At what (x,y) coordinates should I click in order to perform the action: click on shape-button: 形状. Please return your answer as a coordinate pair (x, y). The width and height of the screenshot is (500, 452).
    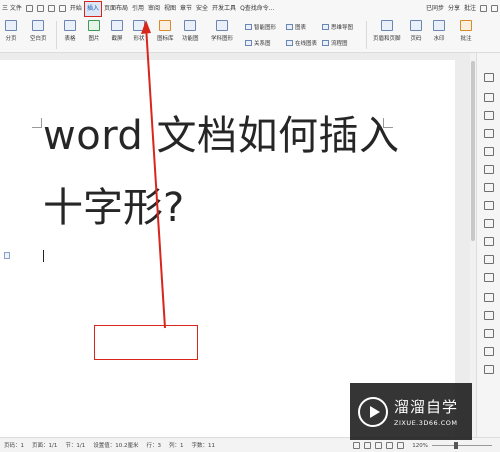
    Looking at the image, I should click on (139, 31).